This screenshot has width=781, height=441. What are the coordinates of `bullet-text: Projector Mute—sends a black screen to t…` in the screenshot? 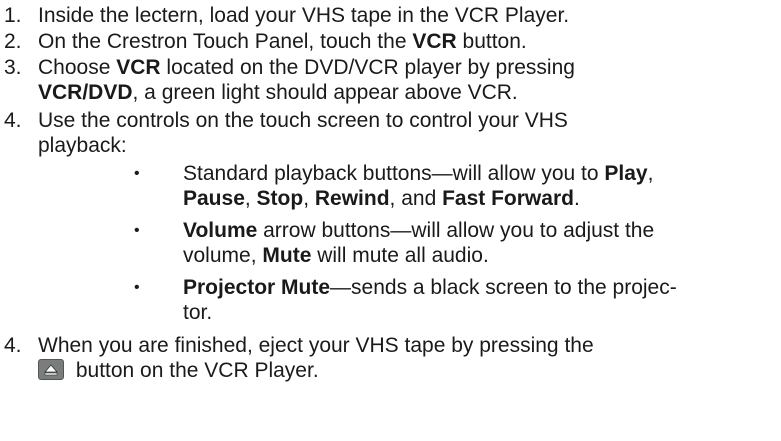 It's located at (430, 287).